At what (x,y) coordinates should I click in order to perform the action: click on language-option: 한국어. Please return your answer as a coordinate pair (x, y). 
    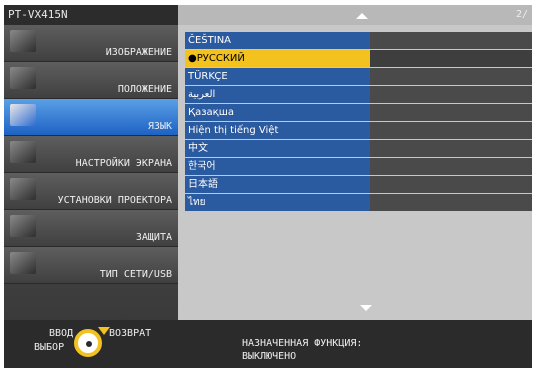
    Looking at the image, I should click on (358, 166).